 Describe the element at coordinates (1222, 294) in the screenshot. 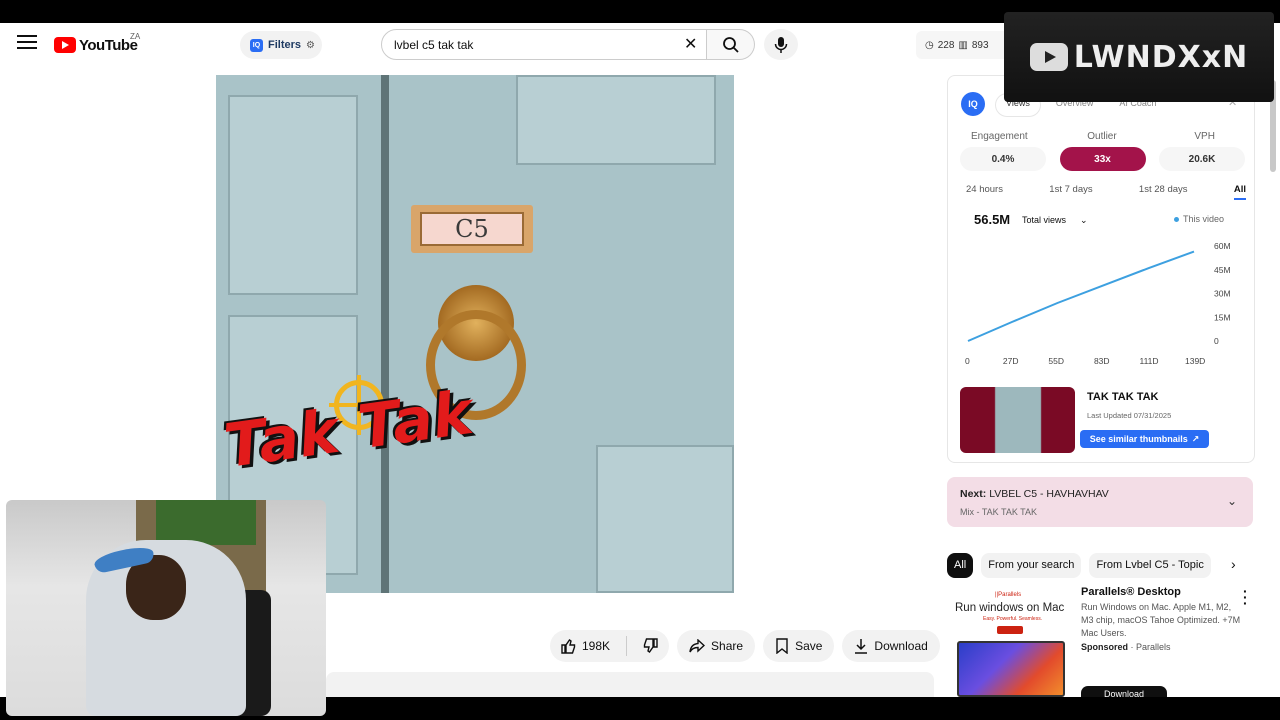

I see `y-tick-label: 30M` at that location.